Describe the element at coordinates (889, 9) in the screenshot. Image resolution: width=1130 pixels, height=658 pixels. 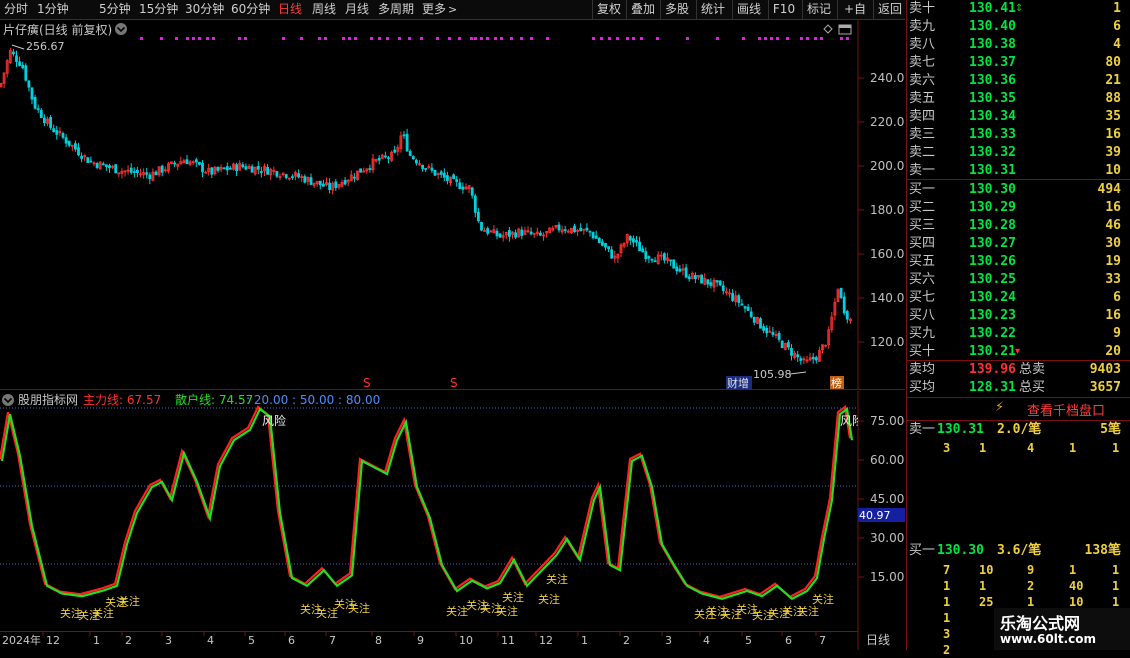
I see `back-button: 返回` at that location.